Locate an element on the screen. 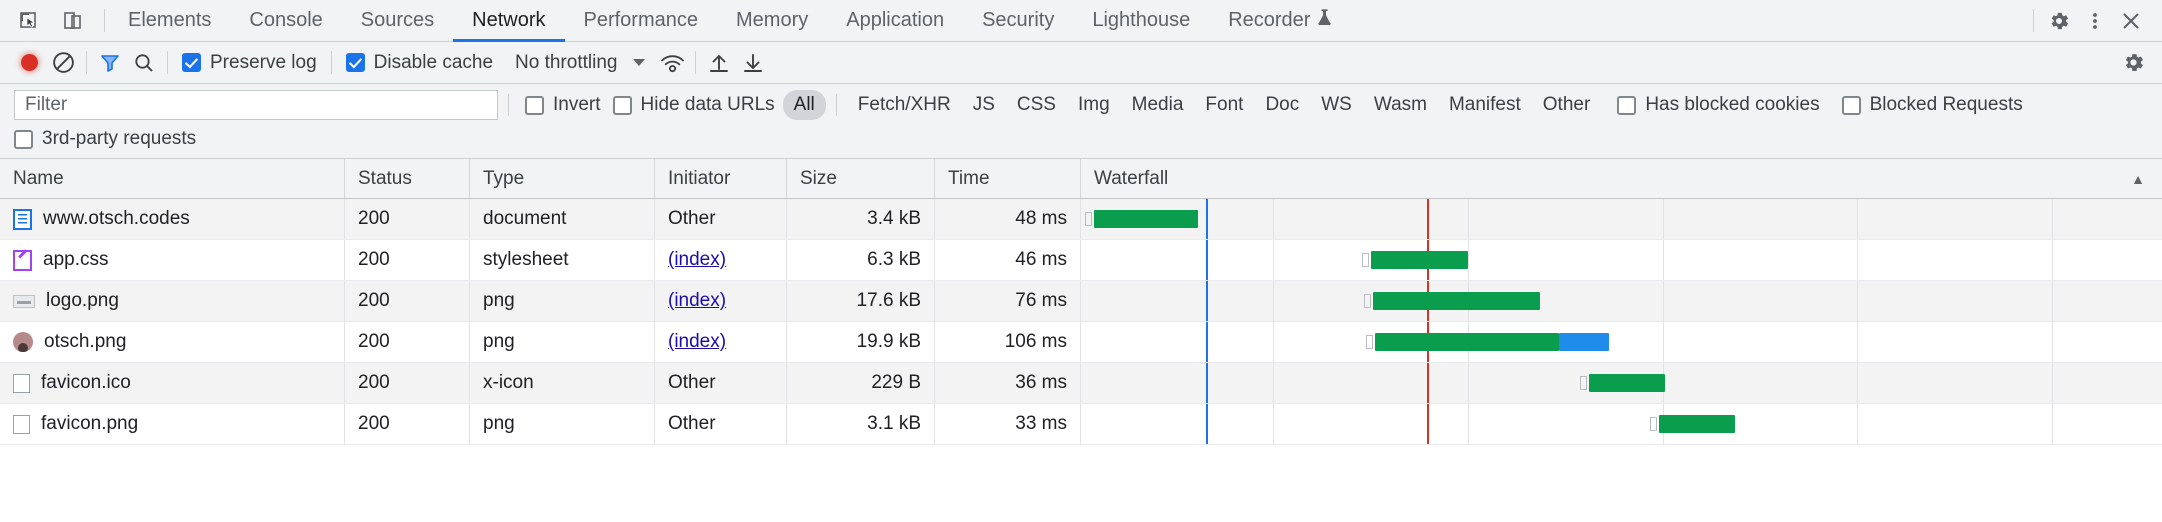 The width and height of the screenshot is (2162, 522). type-filter-media: Media is located at coordinates (1158, 105).